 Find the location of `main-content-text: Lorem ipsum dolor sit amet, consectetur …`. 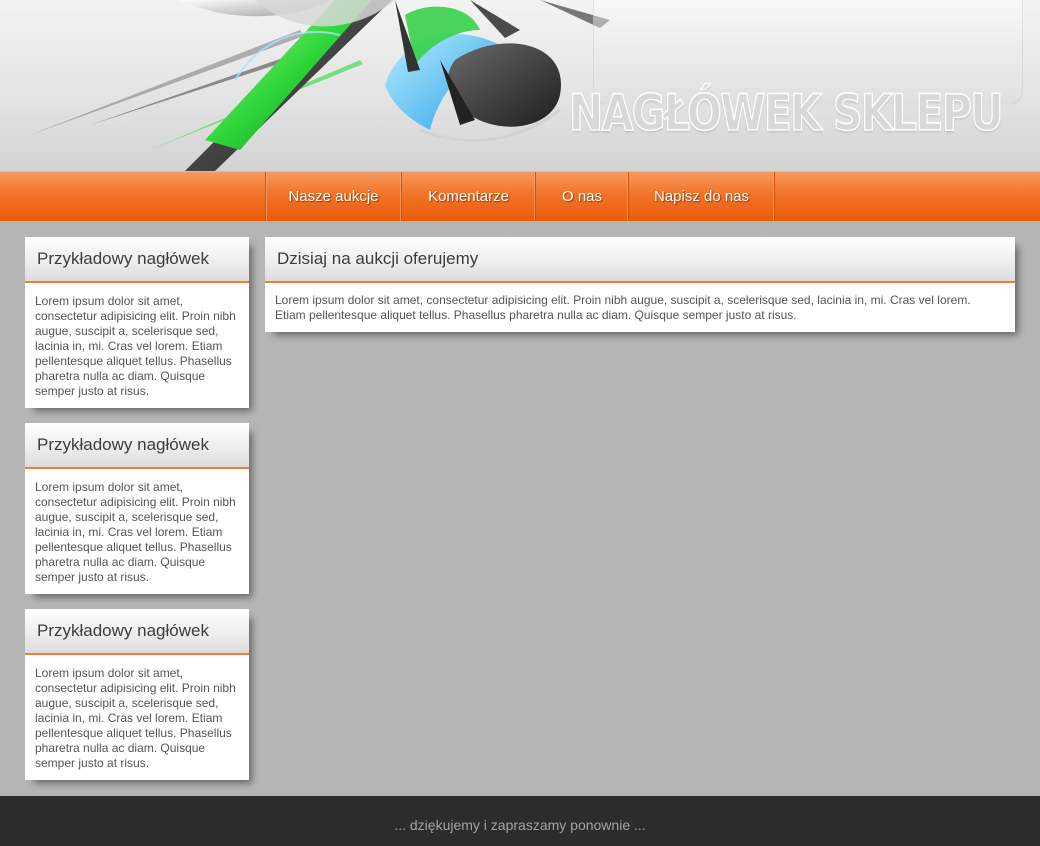

main-content-text: Lorem ipsum dolor sit amet, consectetur … is located at coordinates (623, 307).